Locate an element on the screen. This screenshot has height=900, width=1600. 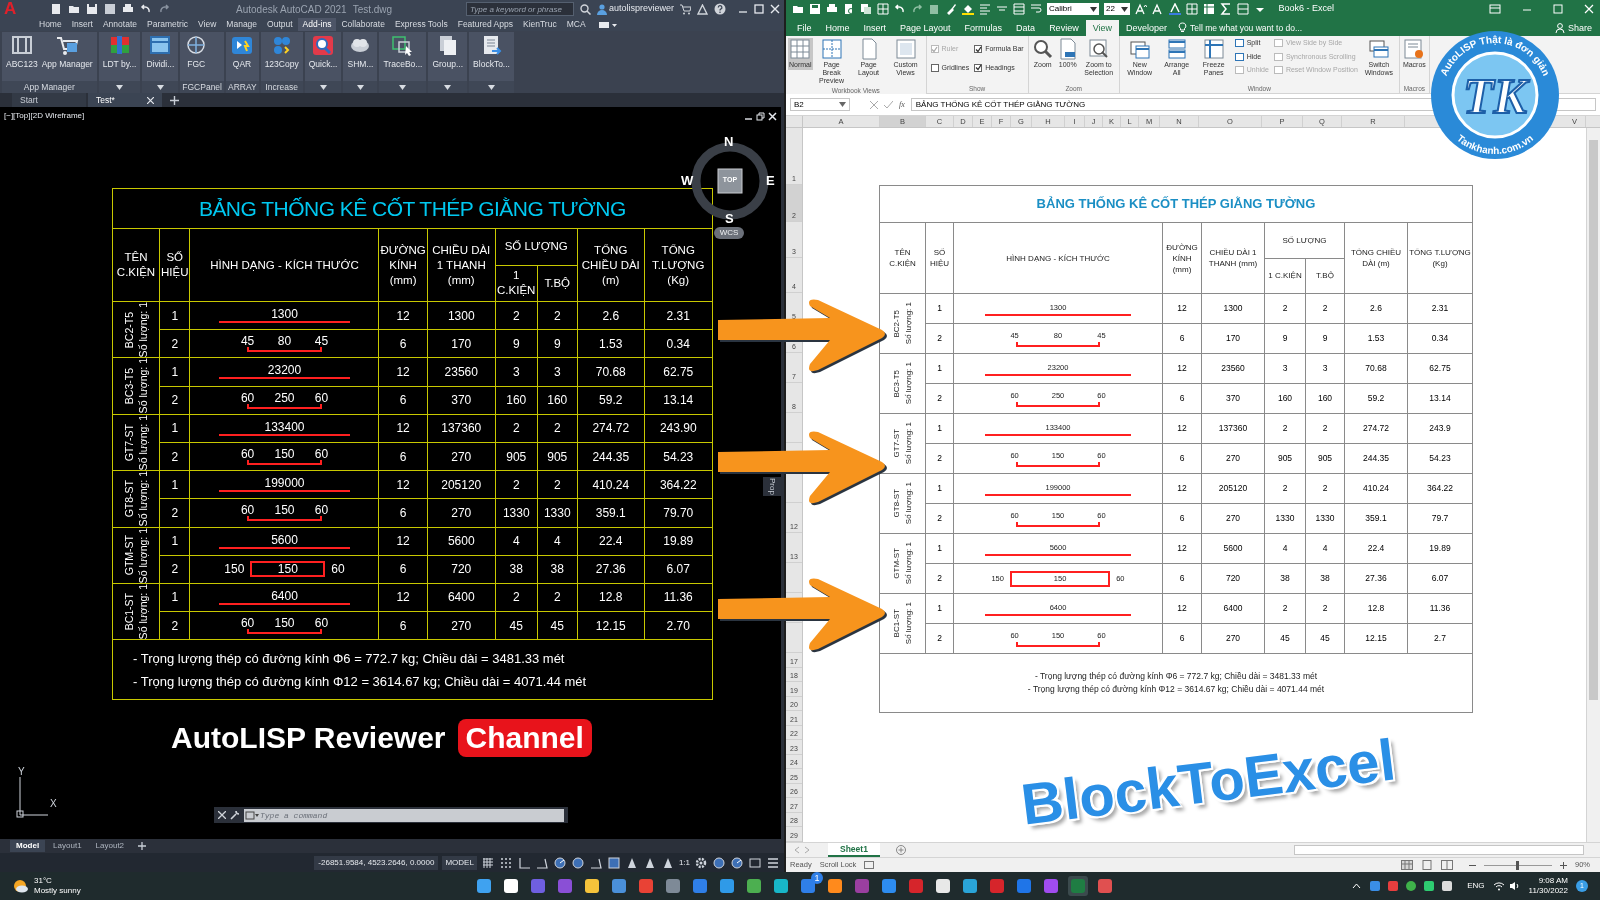
ribbon-button: 123Copy is located at coordinates (281, 52).